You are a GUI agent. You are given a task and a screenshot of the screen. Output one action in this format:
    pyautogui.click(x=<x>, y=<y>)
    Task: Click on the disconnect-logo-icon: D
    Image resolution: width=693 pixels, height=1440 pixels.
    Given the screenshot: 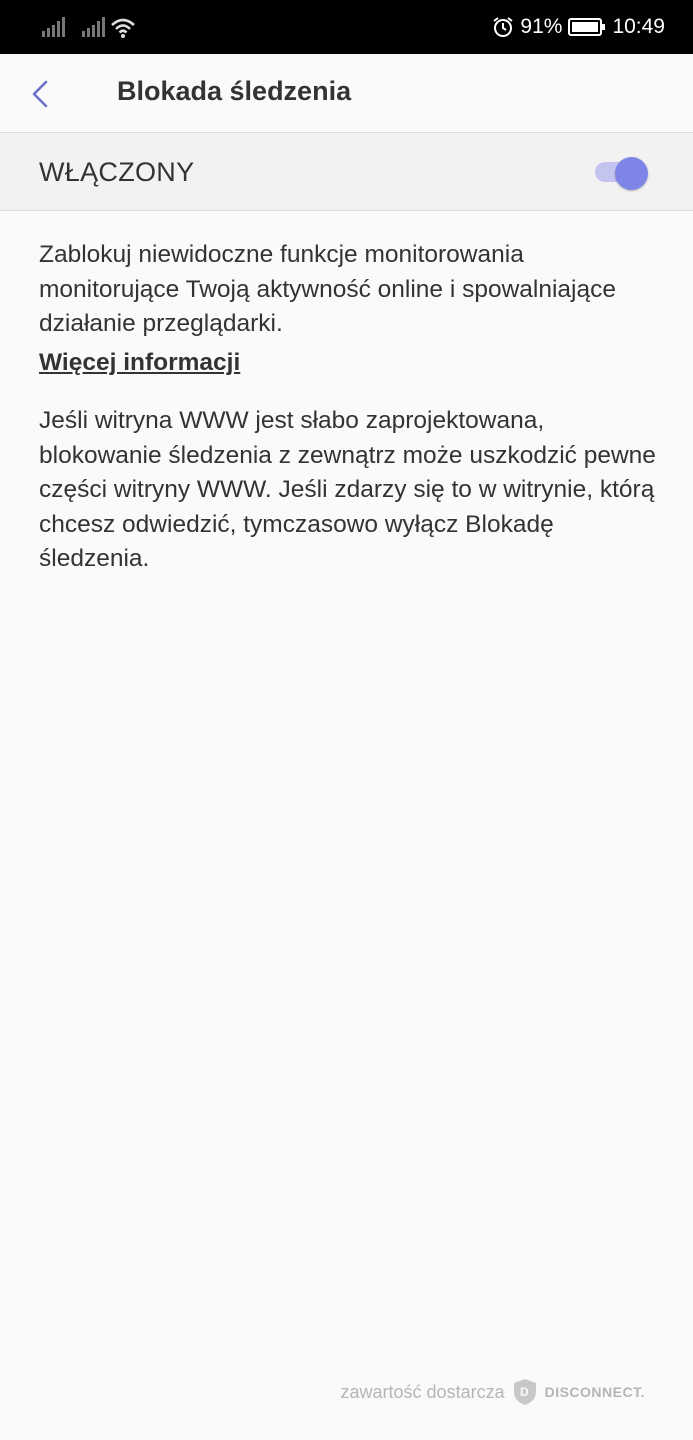 What is the action you would take?
    pyautogui.click(x=524, y=1392)
    